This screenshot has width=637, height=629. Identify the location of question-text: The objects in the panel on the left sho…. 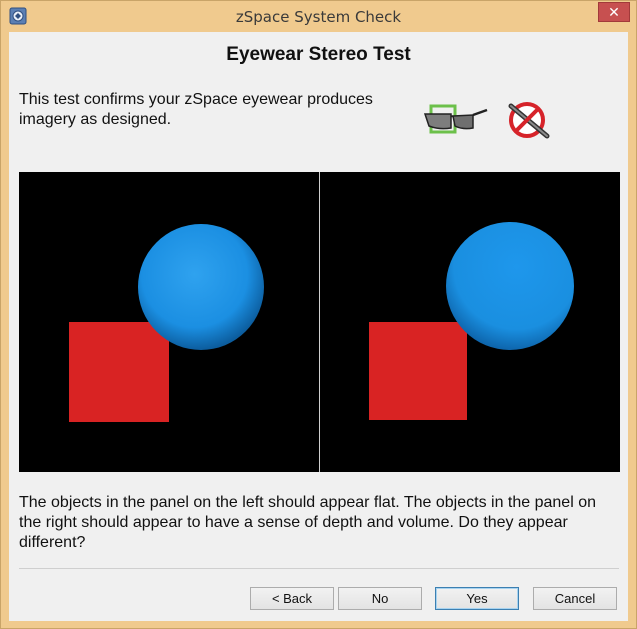
(307, 522).